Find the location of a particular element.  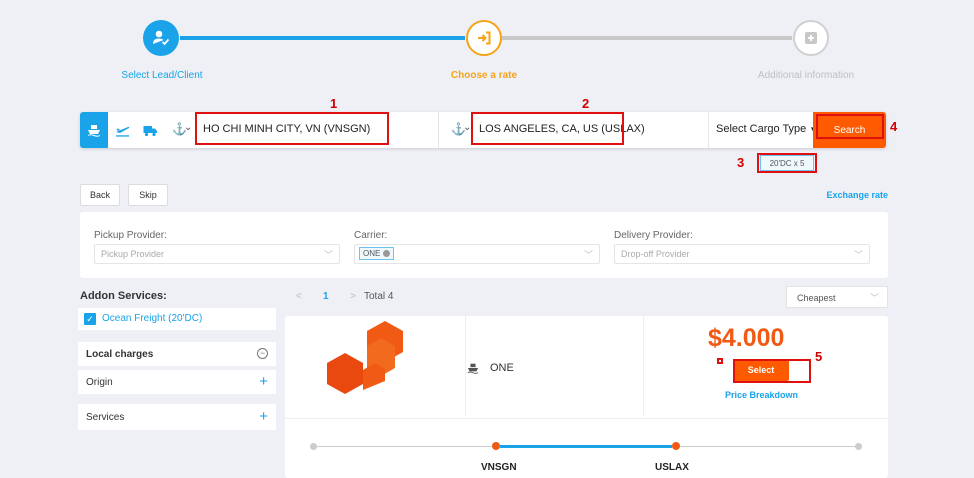

annotation-number-1: 1 is located at coordinates (334, 103).